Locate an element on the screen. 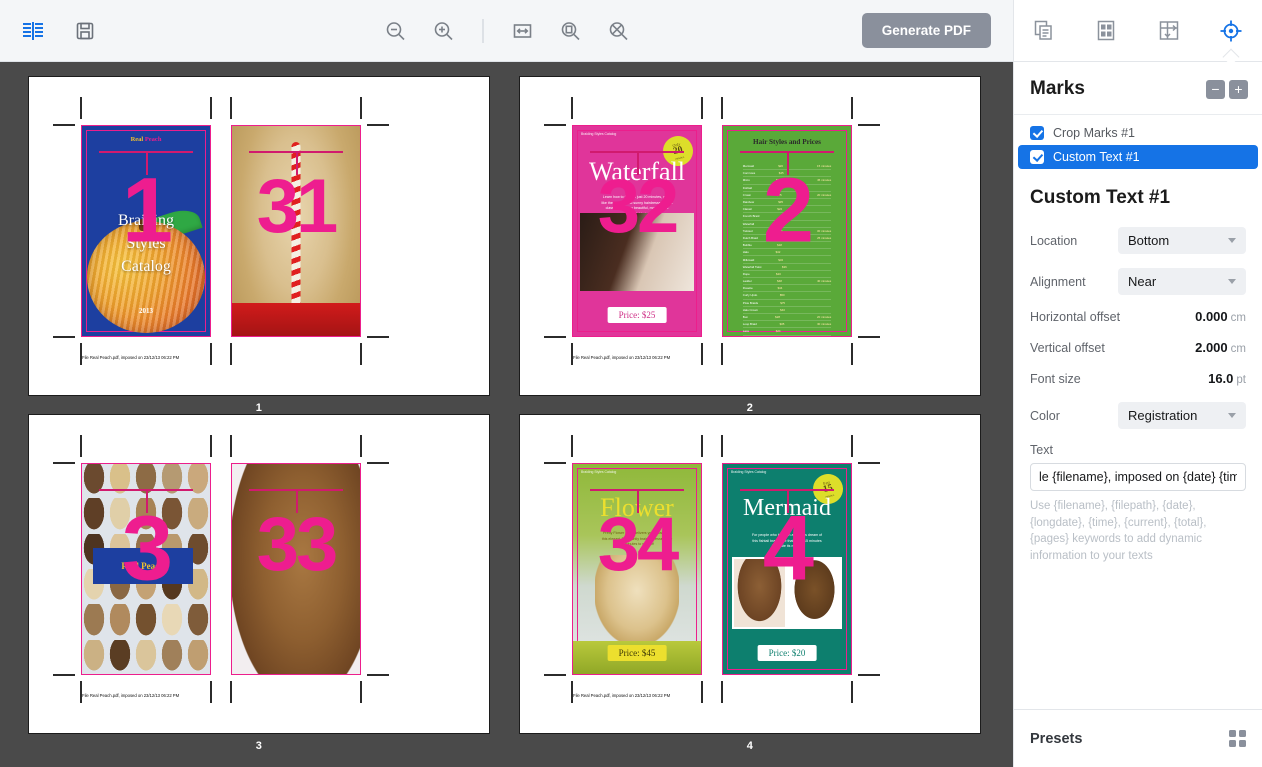 The height and width of the screenshot is (767, 1262). price-row: Ladder $48 40 minutes is located at coordinates (787, 282).